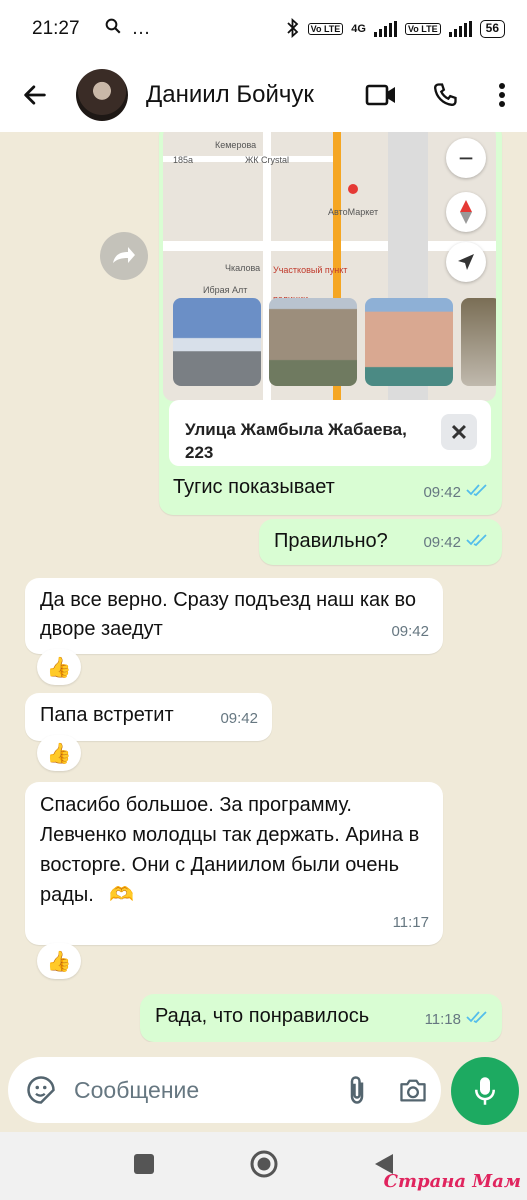 The width and height of the screenshot is (527, 1200). What do you see at coordinates (325, 29) in the screenshot?
I see `volte-badge: Vo LTE` at bounding box center [325, 29].